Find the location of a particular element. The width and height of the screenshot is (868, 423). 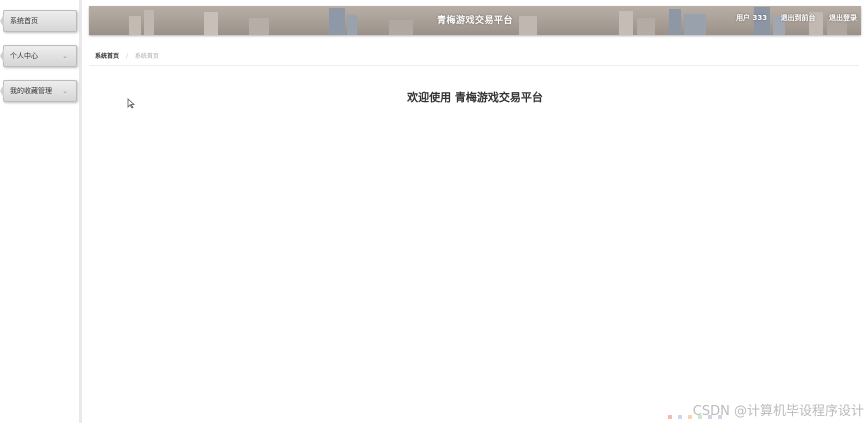

sidebar-item-home: 系统首页 is located at coordinates (38, 21).